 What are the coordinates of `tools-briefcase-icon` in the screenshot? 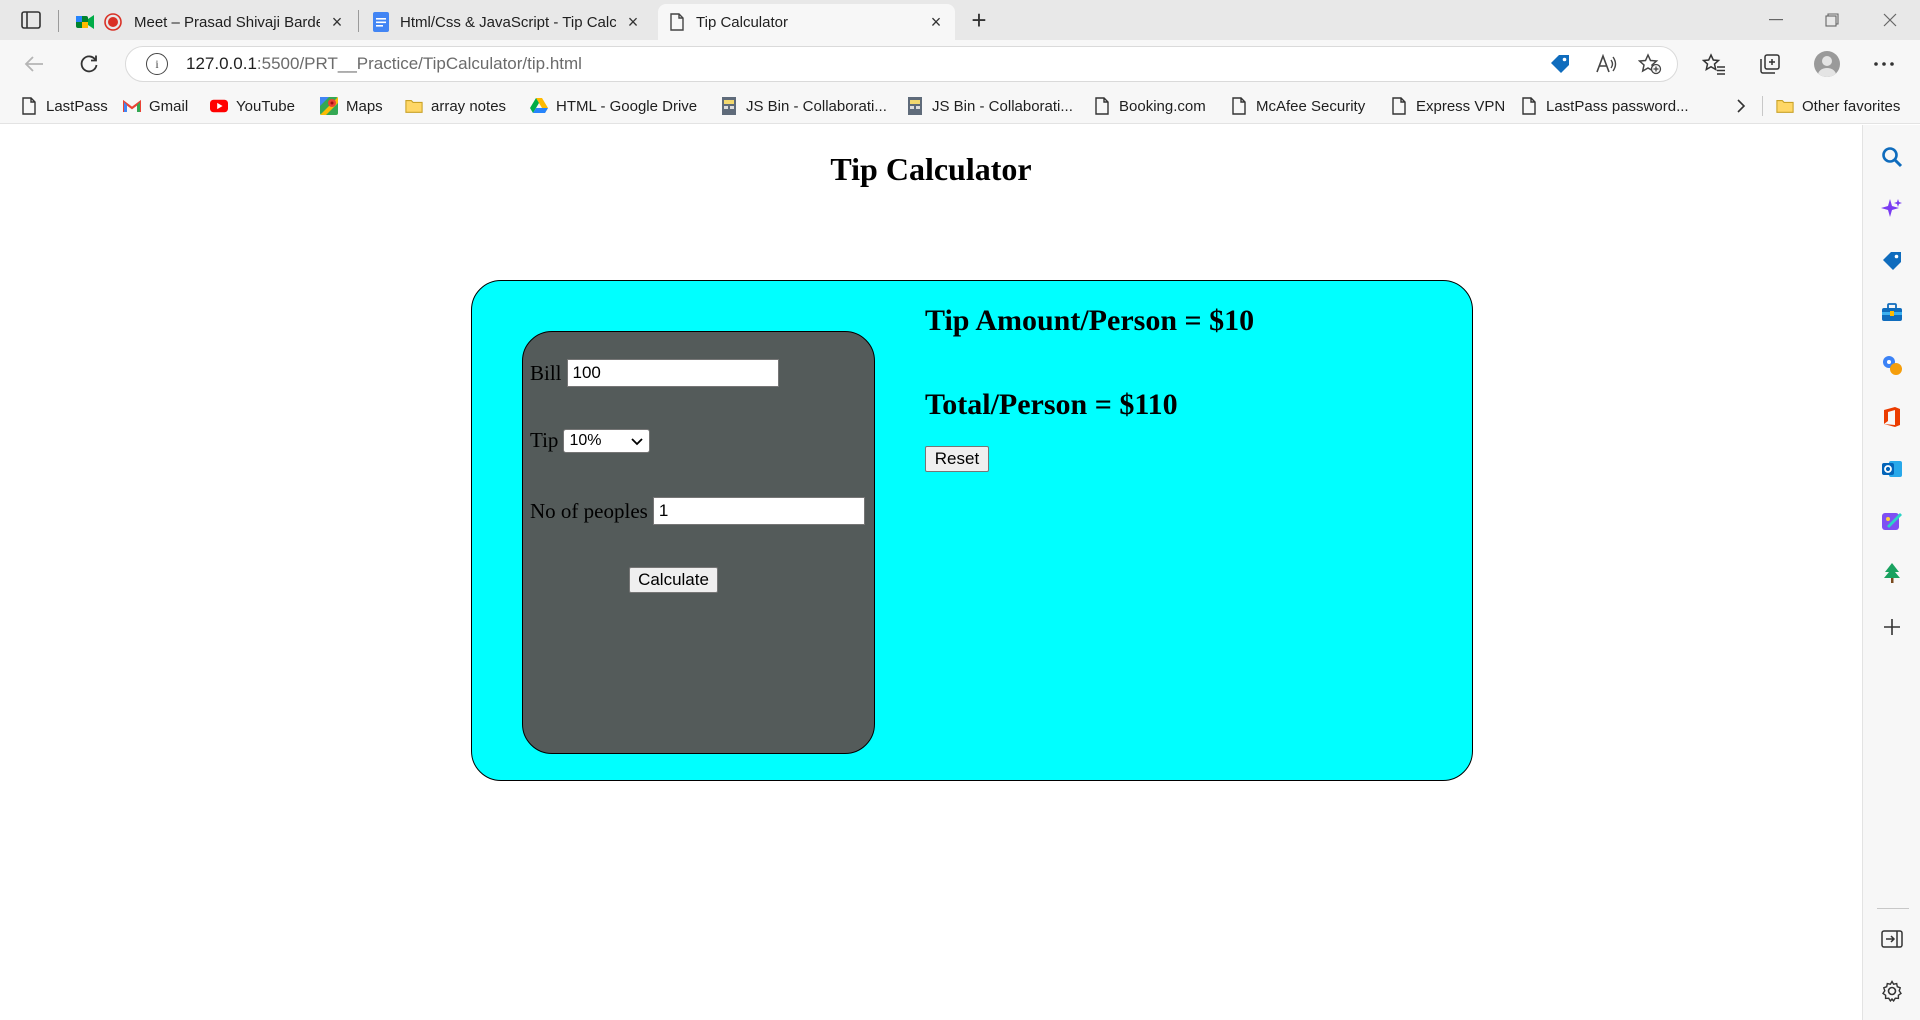 It's located at (1892, 313).